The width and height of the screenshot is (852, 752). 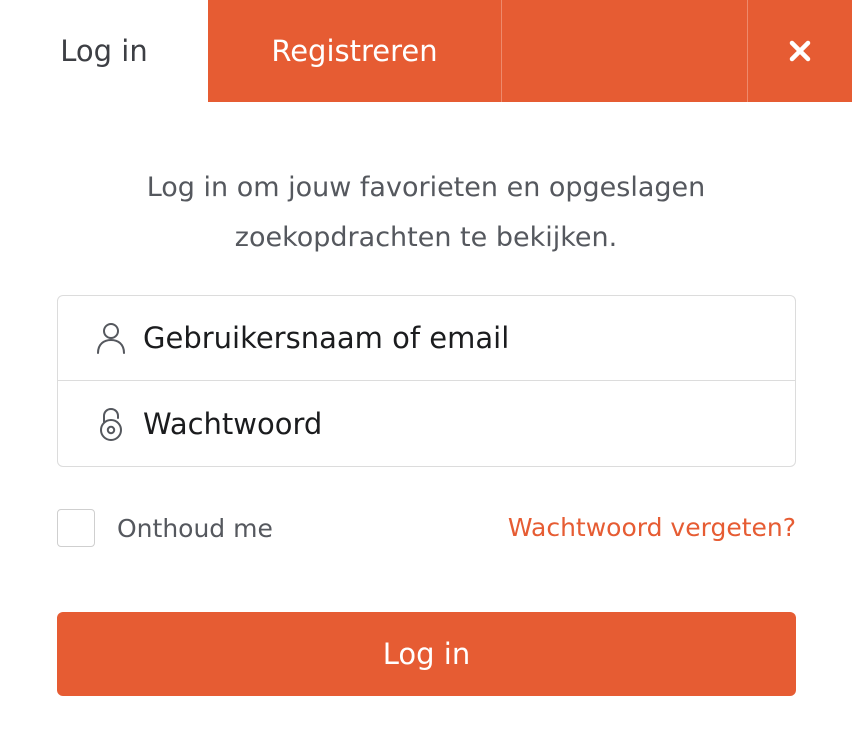 I want to click on tab-login-label: Log in, so click(x=104, y=51).